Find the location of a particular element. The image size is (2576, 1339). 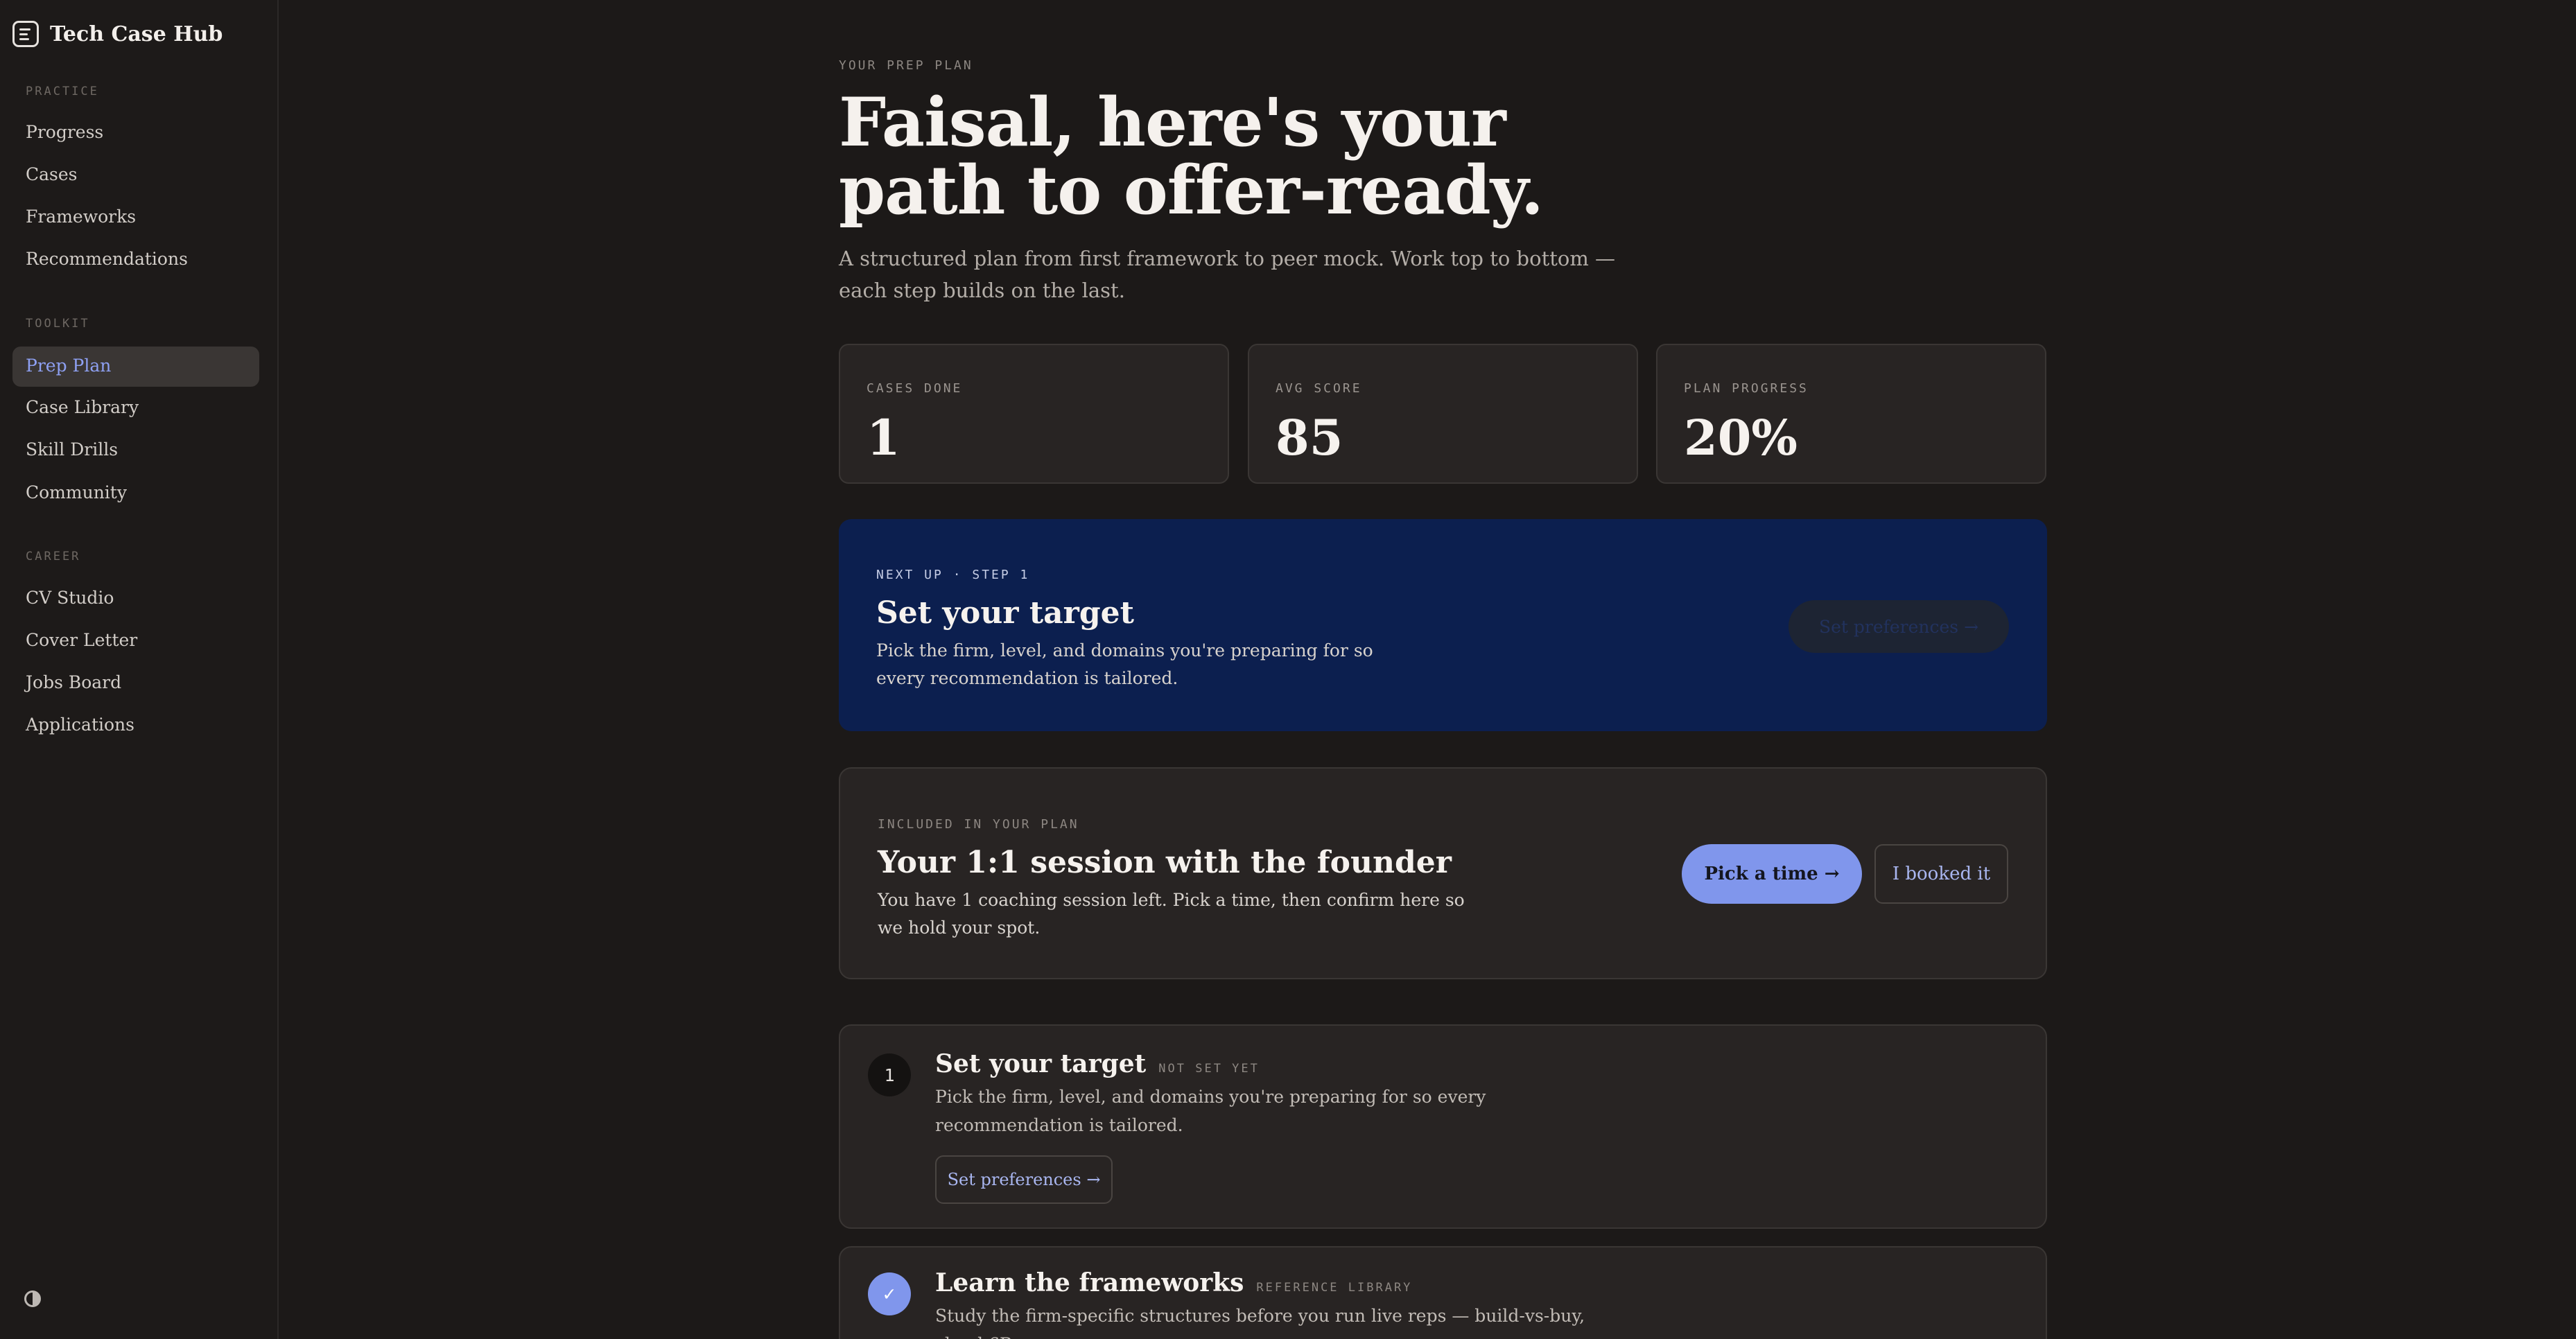

page-eyebrow: YOUR PREP PLAN is located at coordinates (906, 65).